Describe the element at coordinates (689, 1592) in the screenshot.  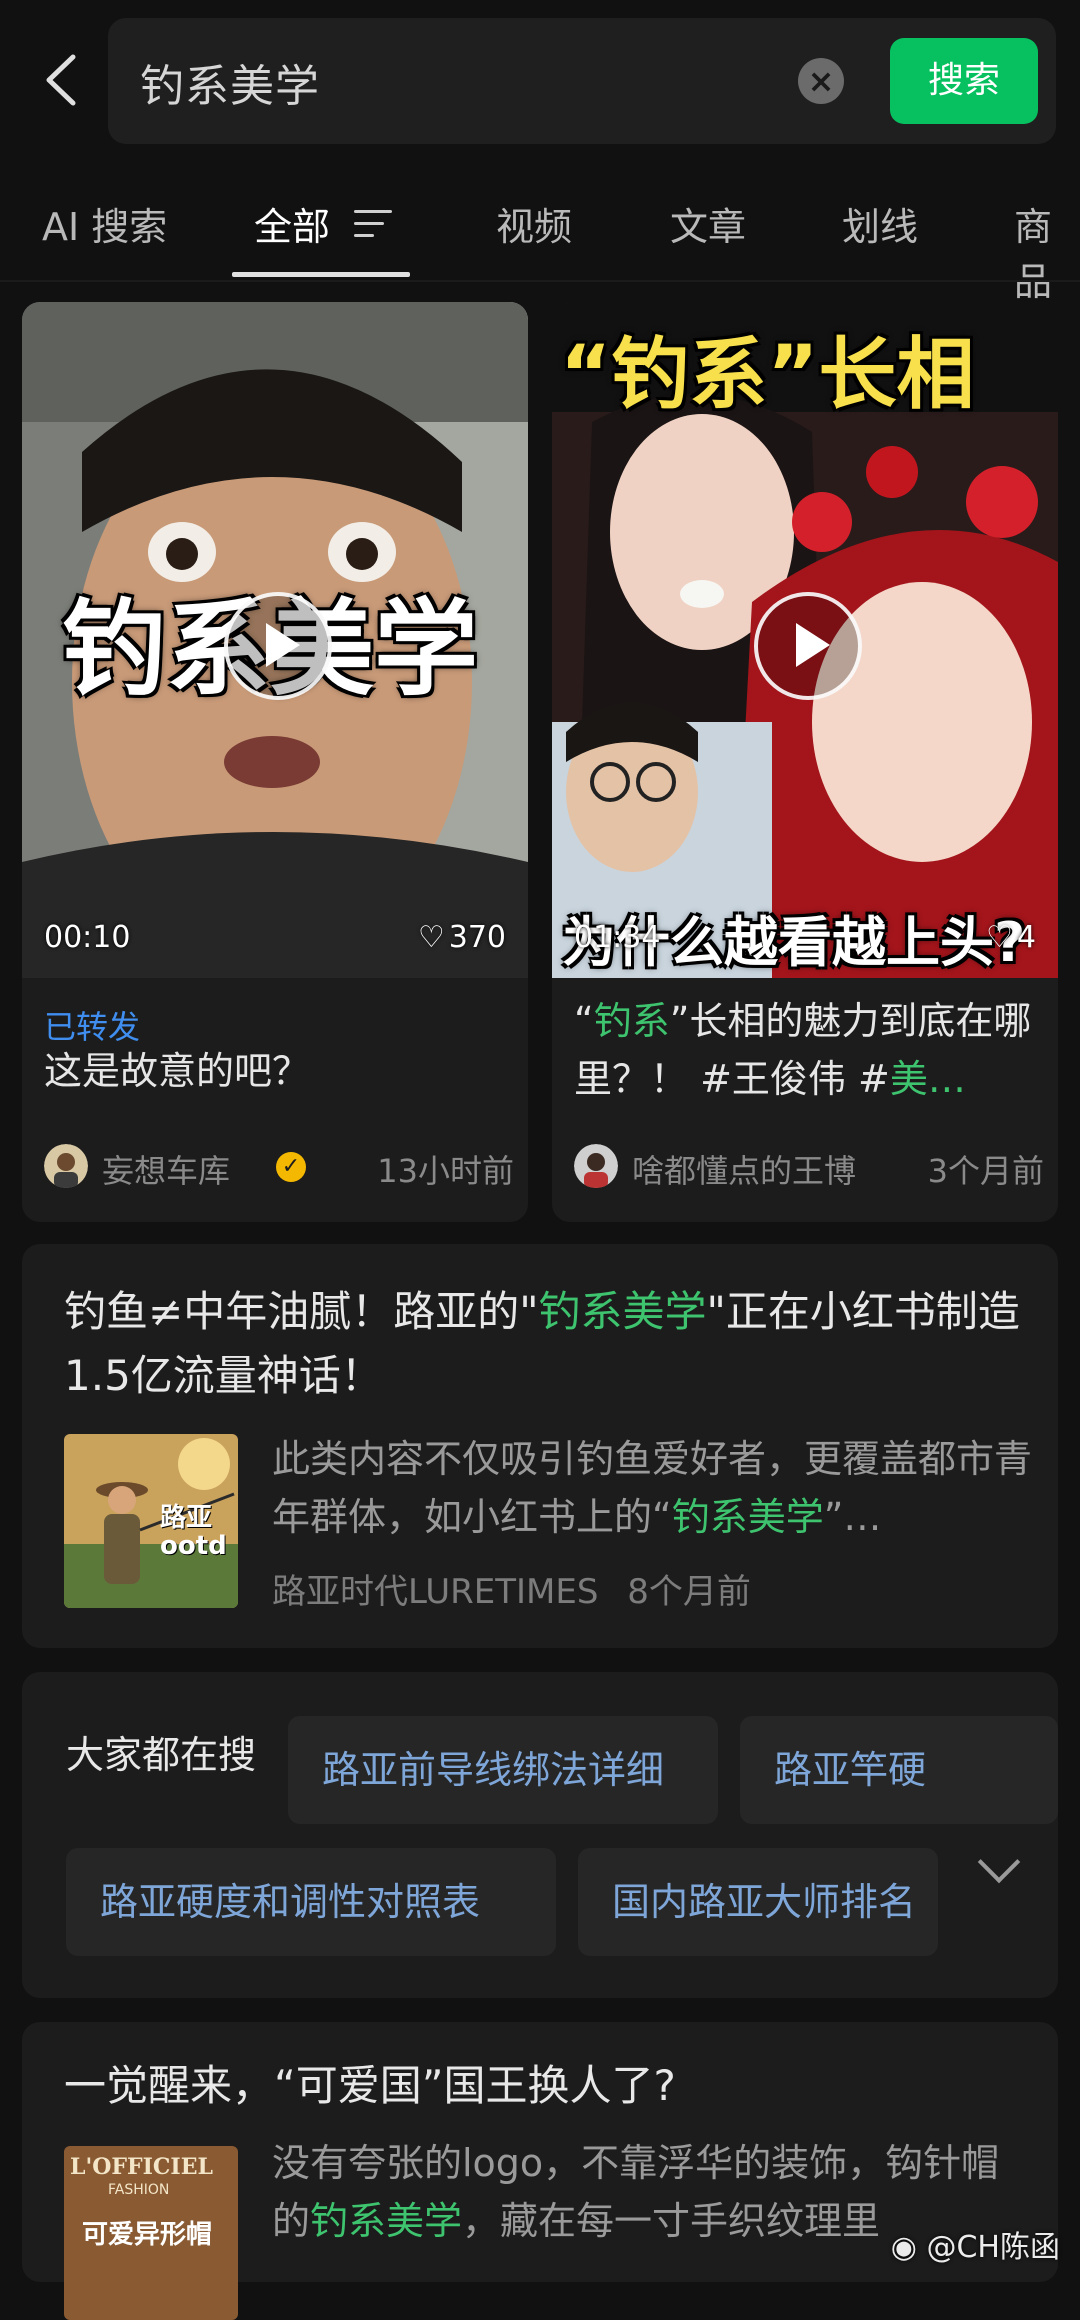
I see `article-time: 8个月前` at that location.